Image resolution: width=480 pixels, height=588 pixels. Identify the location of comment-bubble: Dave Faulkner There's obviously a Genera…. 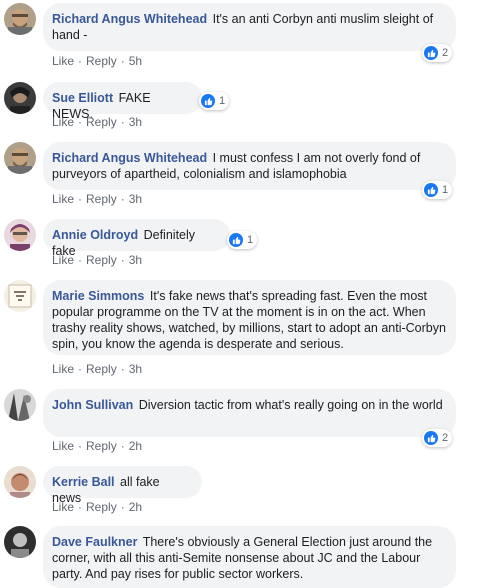
(249, 557).